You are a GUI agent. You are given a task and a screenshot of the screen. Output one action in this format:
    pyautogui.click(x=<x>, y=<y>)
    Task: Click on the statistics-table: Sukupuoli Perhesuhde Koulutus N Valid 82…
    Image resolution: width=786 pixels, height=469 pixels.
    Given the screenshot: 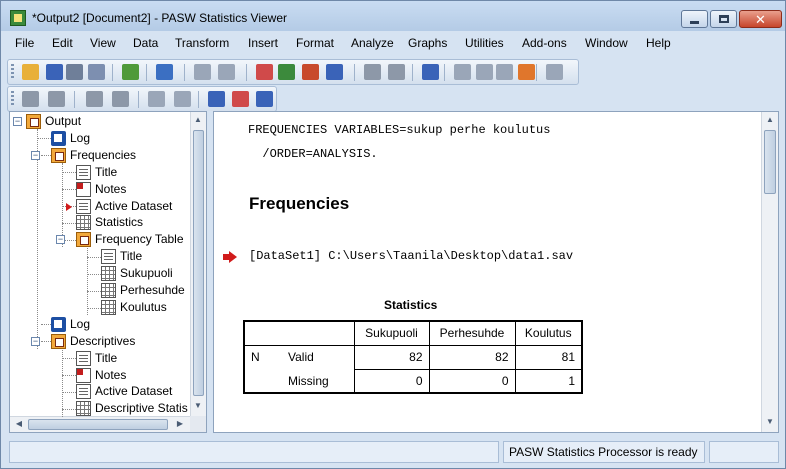 What is the action you would take?
    pyautogui.click(x=413, y=357)
    